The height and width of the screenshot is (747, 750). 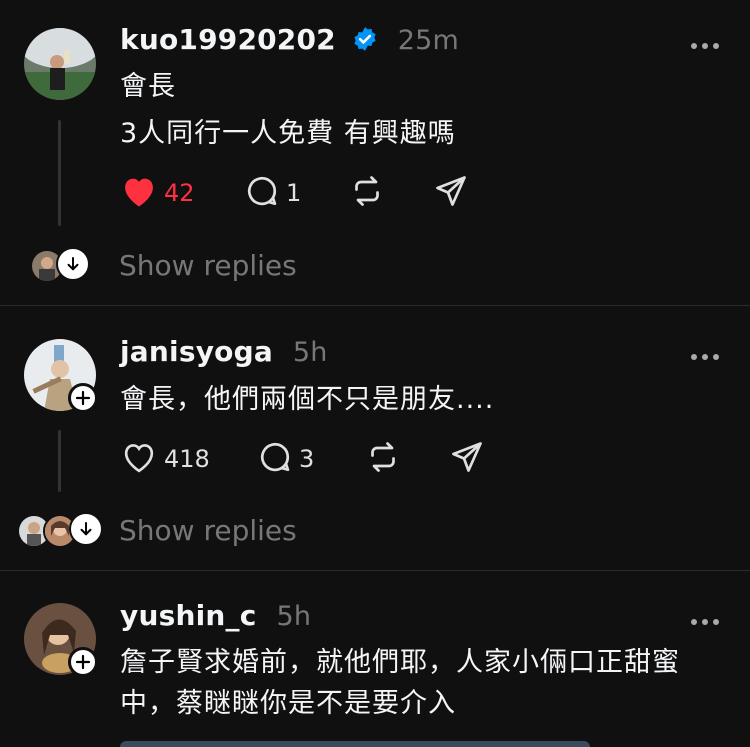 I want to click on username-row: kuo19920202 25m, so click(x=289, y=41).